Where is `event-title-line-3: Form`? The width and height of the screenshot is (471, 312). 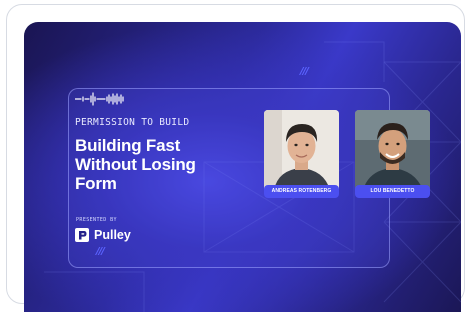
event-title-line-3: Form is located at coordinates (96, 183).